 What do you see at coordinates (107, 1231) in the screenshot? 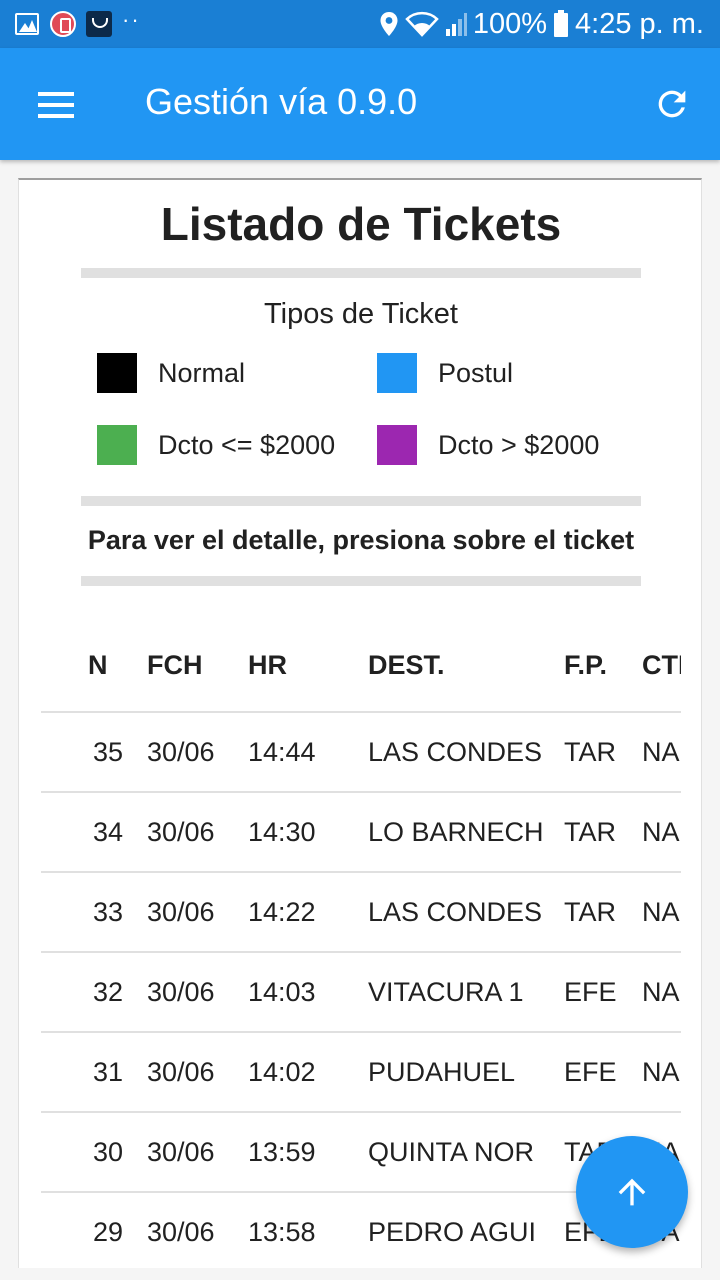
I see `cell-n: 29` at bounding box center [107, 1231].